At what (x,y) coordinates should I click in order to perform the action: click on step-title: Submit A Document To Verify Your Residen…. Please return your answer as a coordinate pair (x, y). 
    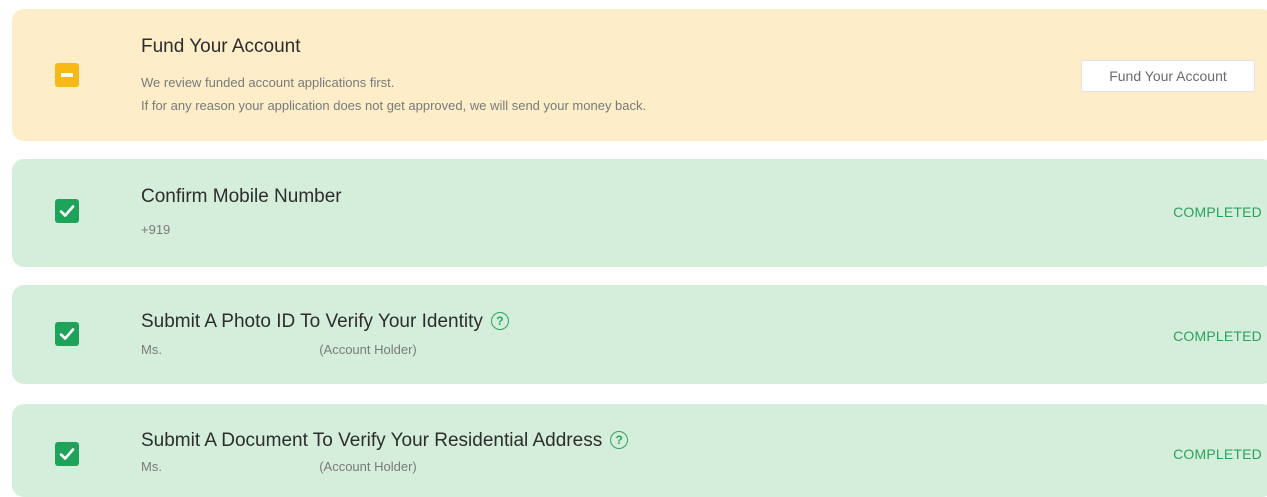
    Looking at the image, I should click on (372, 440).